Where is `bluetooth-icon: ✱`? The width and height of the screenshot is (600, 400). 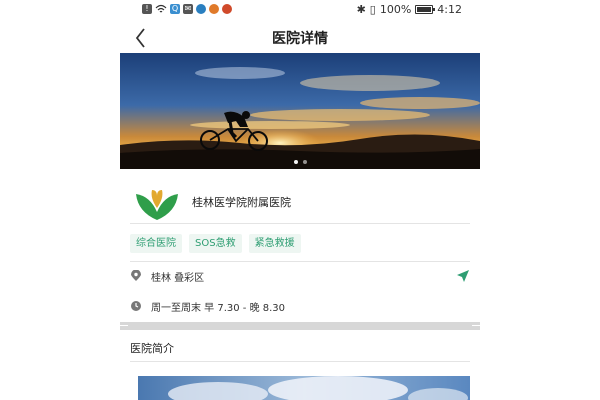 bluetooth-icon: ✱ is located at coordinates (361, 9).